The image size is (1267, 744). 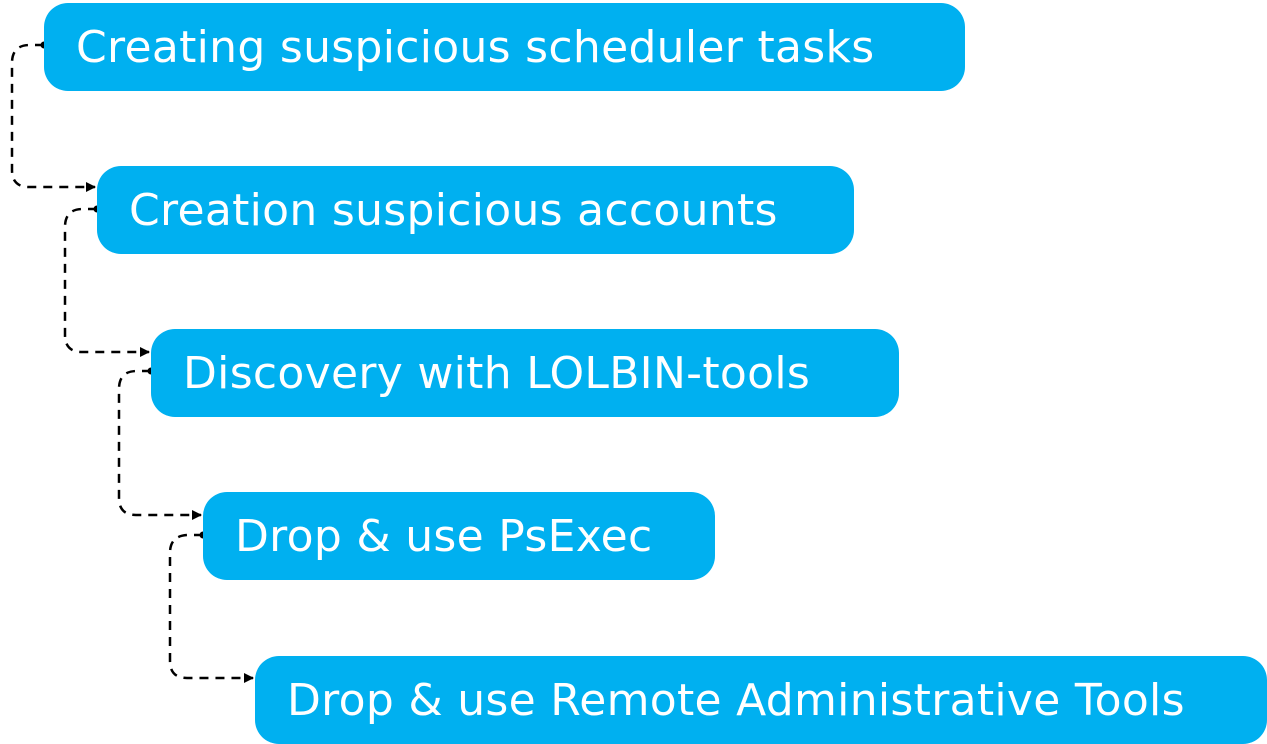 What do you see at coordinates (444, 536) in the screenshot?
I see `step-label: Drop & use PsExec` at bounding box center [444, 536].